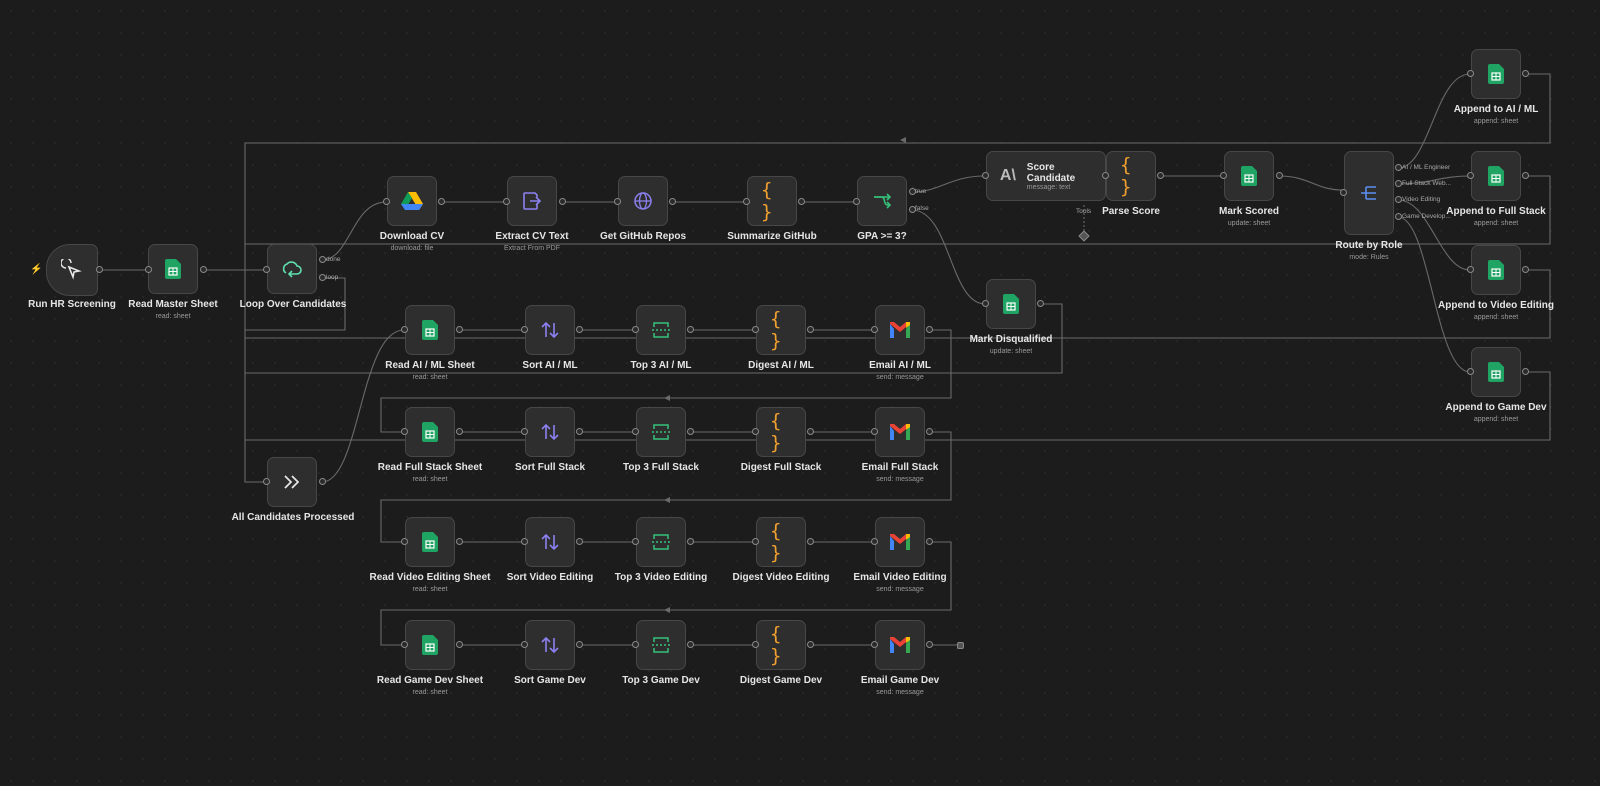  What do you see at coordinates (1496, 176) in the screenshot?
I see `append-full-stack-node` at bounding box center [1496, 176].